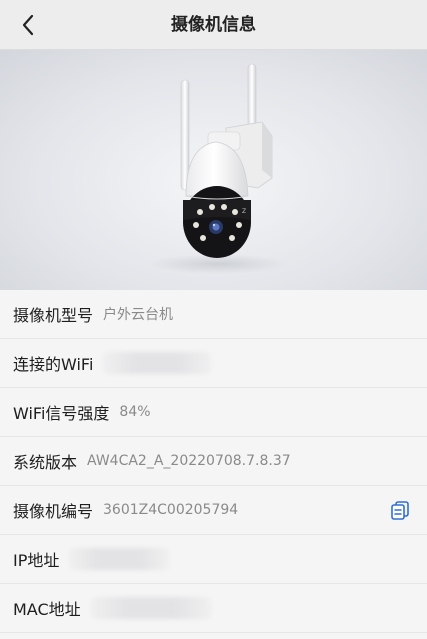  What do you see at coordinates (244, 211) in the screenshot?
I see `svg-text: Z` at bounding box center [244, 211].